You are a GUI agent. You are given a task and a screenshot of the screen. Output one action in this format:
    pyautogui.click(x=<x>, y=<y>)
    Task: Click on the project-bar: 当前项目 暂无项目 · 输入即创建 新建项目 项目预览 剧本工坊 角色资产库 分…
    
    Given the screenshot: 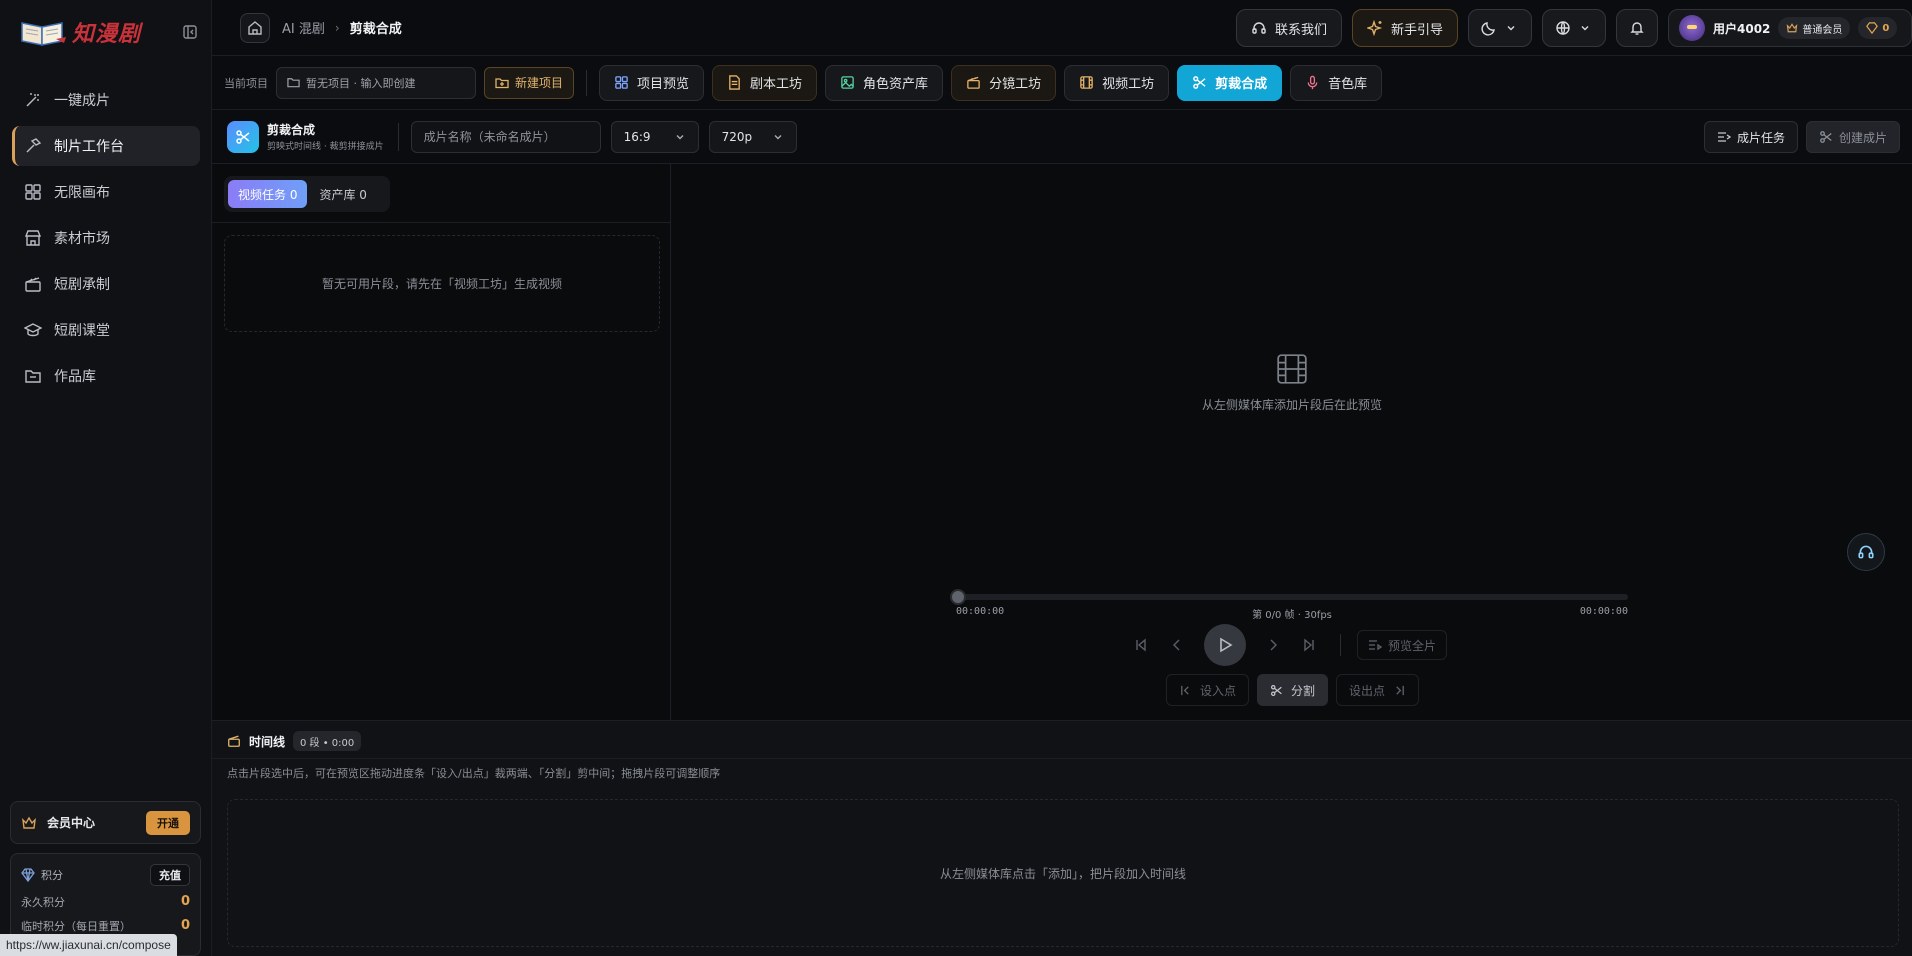 What is the action you would take?
    pyautogui.click(x=1062, y=83)
    